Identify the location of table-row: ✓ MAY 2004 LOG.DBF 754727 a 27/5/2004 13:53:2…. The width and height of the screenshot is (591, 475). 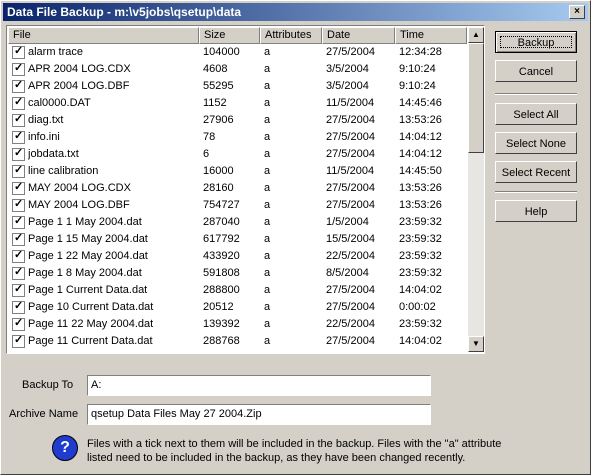
(237, 205).